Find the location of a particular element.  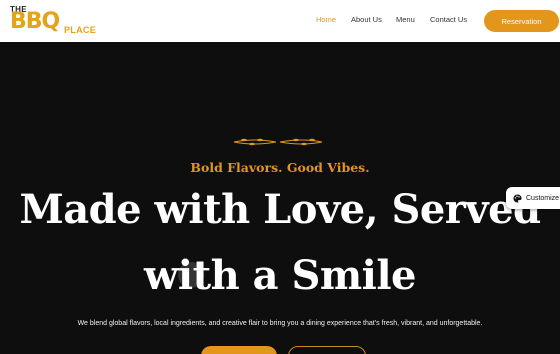

nav-menu: Menu is located at coordinates (405, 19).